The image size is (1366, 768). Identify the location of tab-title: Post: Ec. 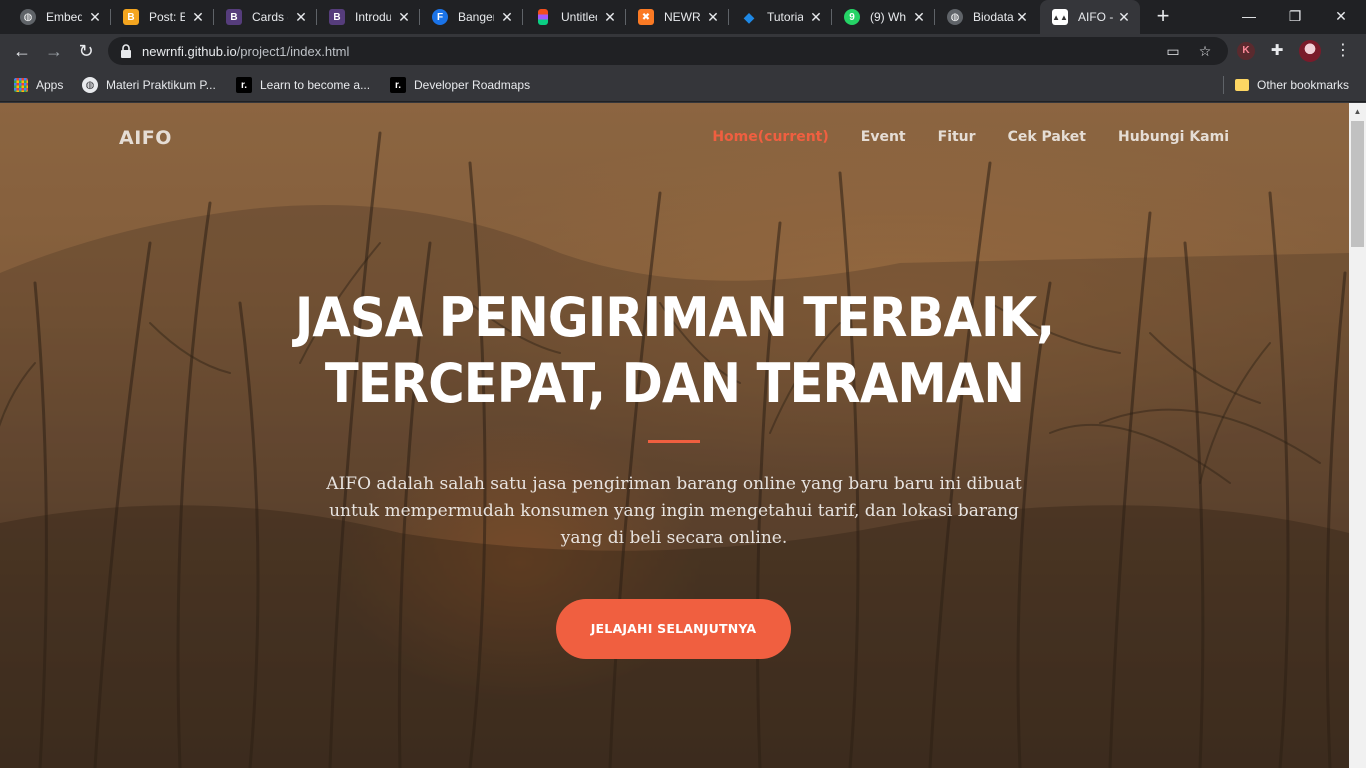
(167, 17).